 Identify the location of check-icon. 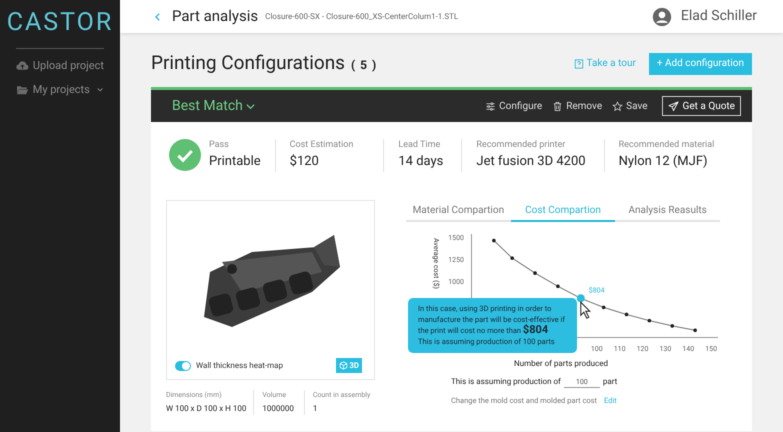
(185, 155).